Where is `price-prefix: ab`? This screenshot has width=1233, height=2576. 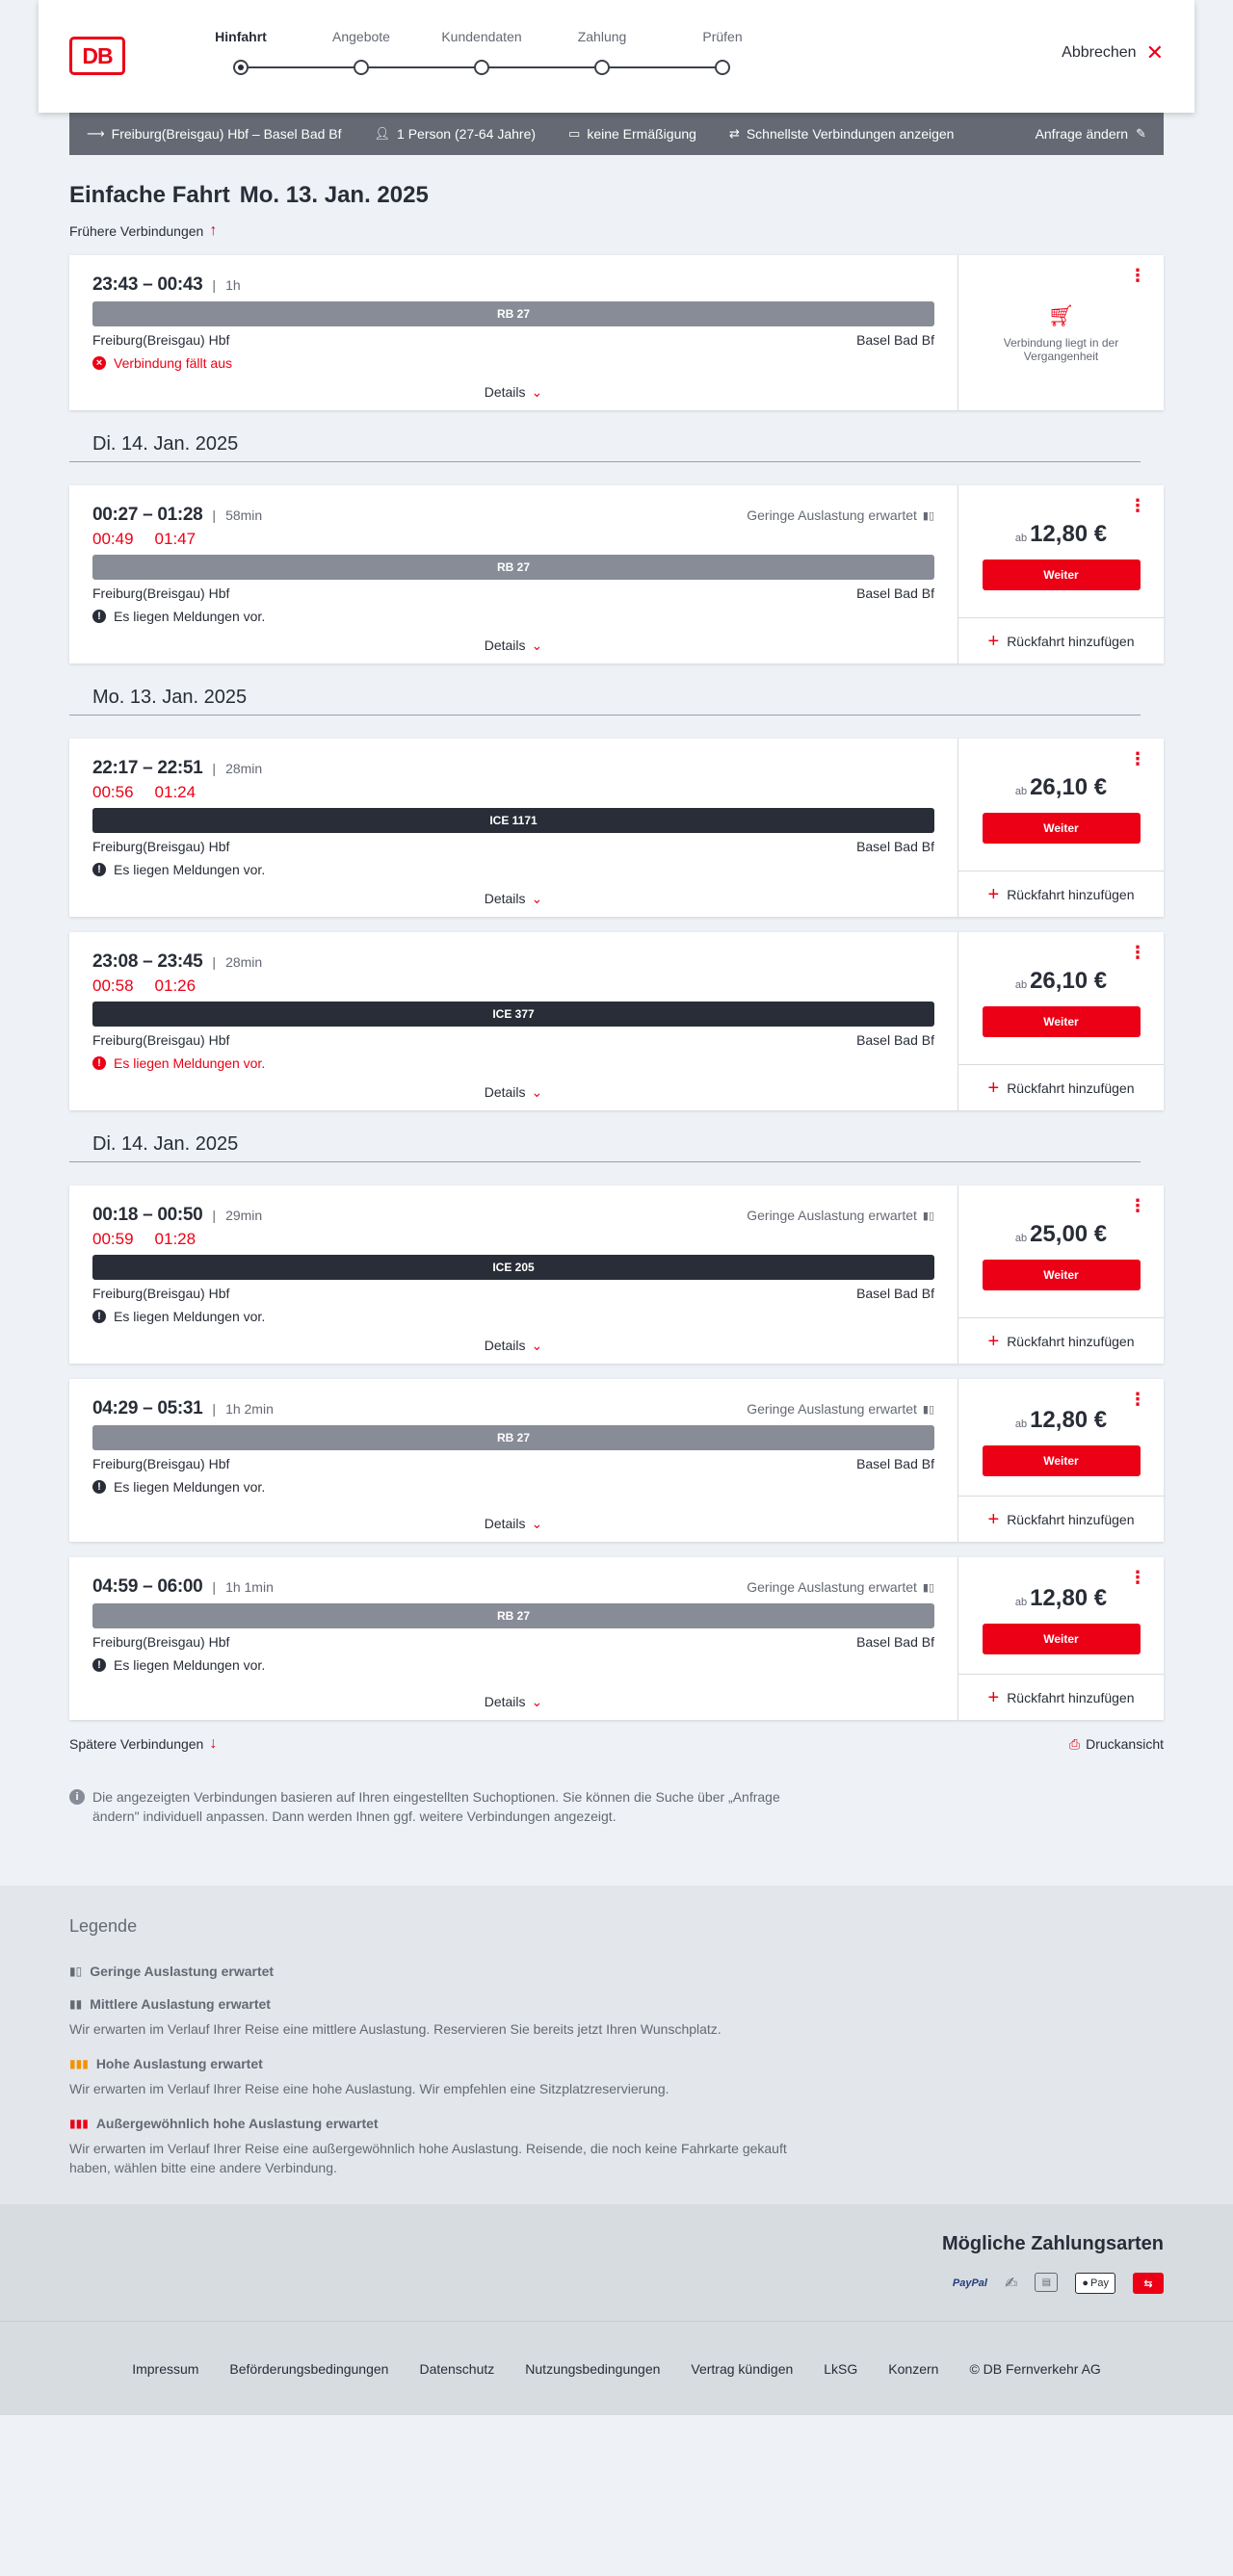
price-prefix: ab is located at coordinates (1021, 984).